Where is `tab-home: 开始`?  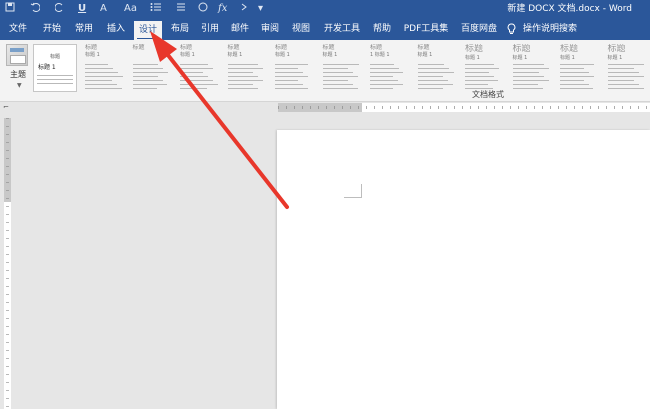 tab-home: 开始 is located at coordinates (52, 29).